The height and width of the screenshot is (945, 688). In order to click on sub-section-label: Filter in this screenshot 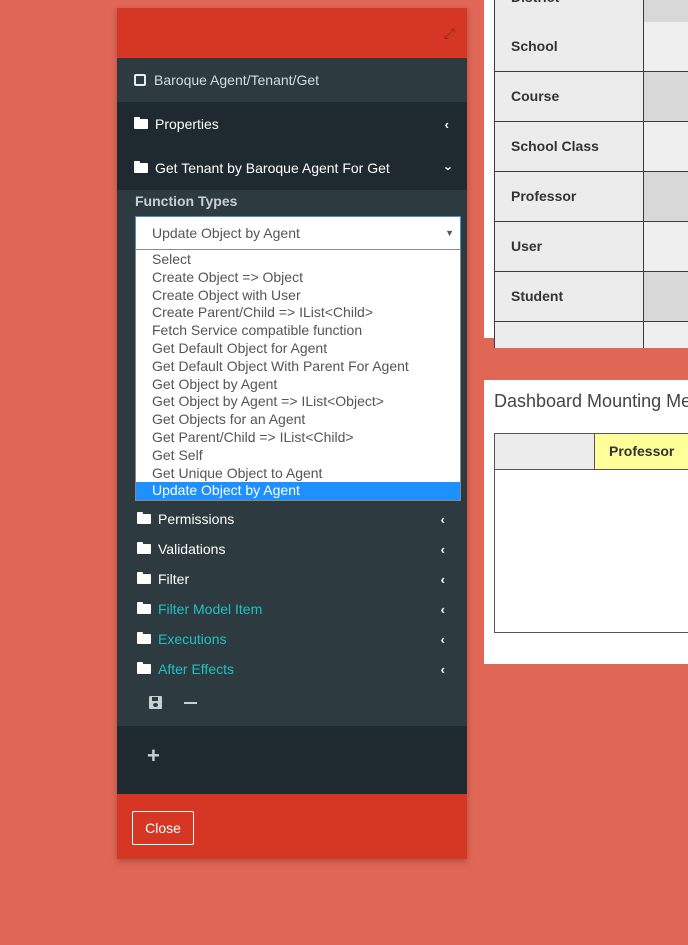, I will do `click(174, 579)`.